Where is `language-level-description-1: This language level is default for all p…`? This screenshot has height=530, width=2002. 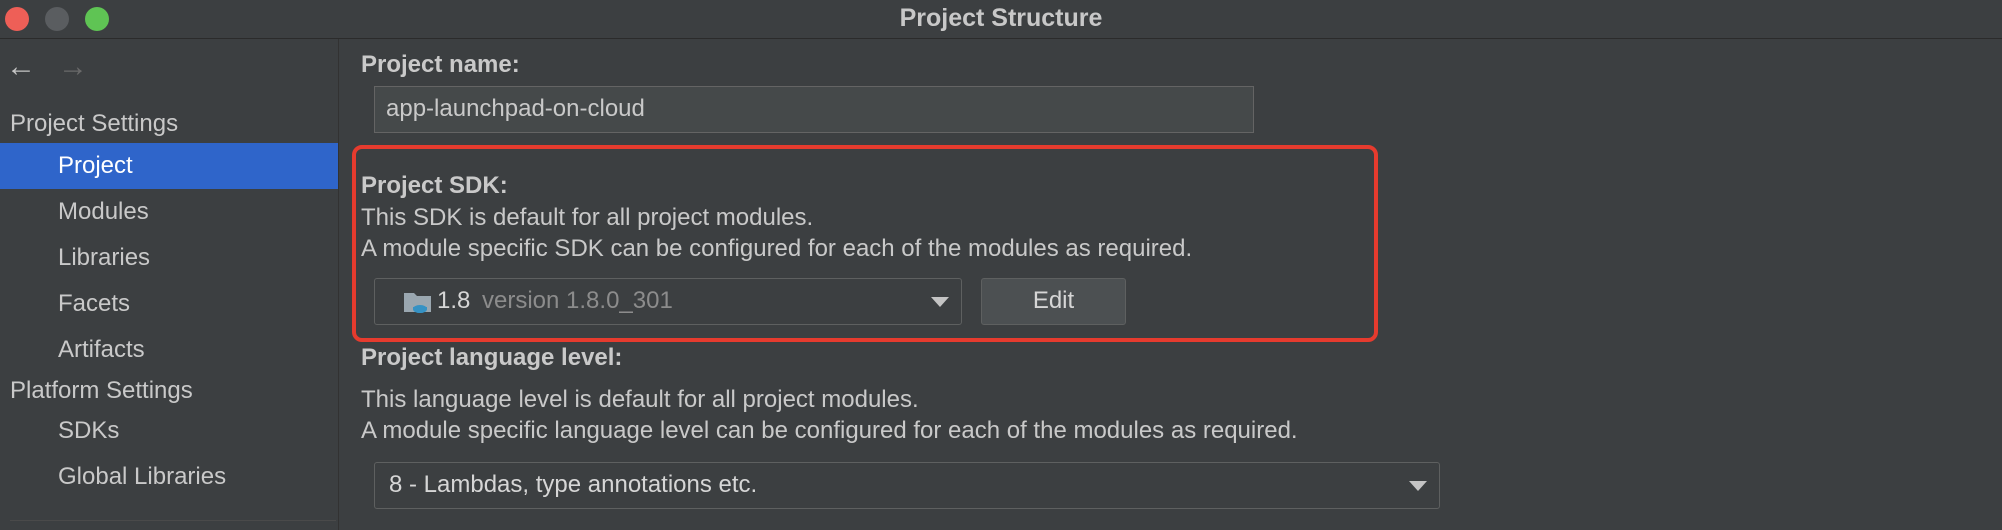 language-level-description-1: This language level is default for all p… is located at coordinates (640, 399).